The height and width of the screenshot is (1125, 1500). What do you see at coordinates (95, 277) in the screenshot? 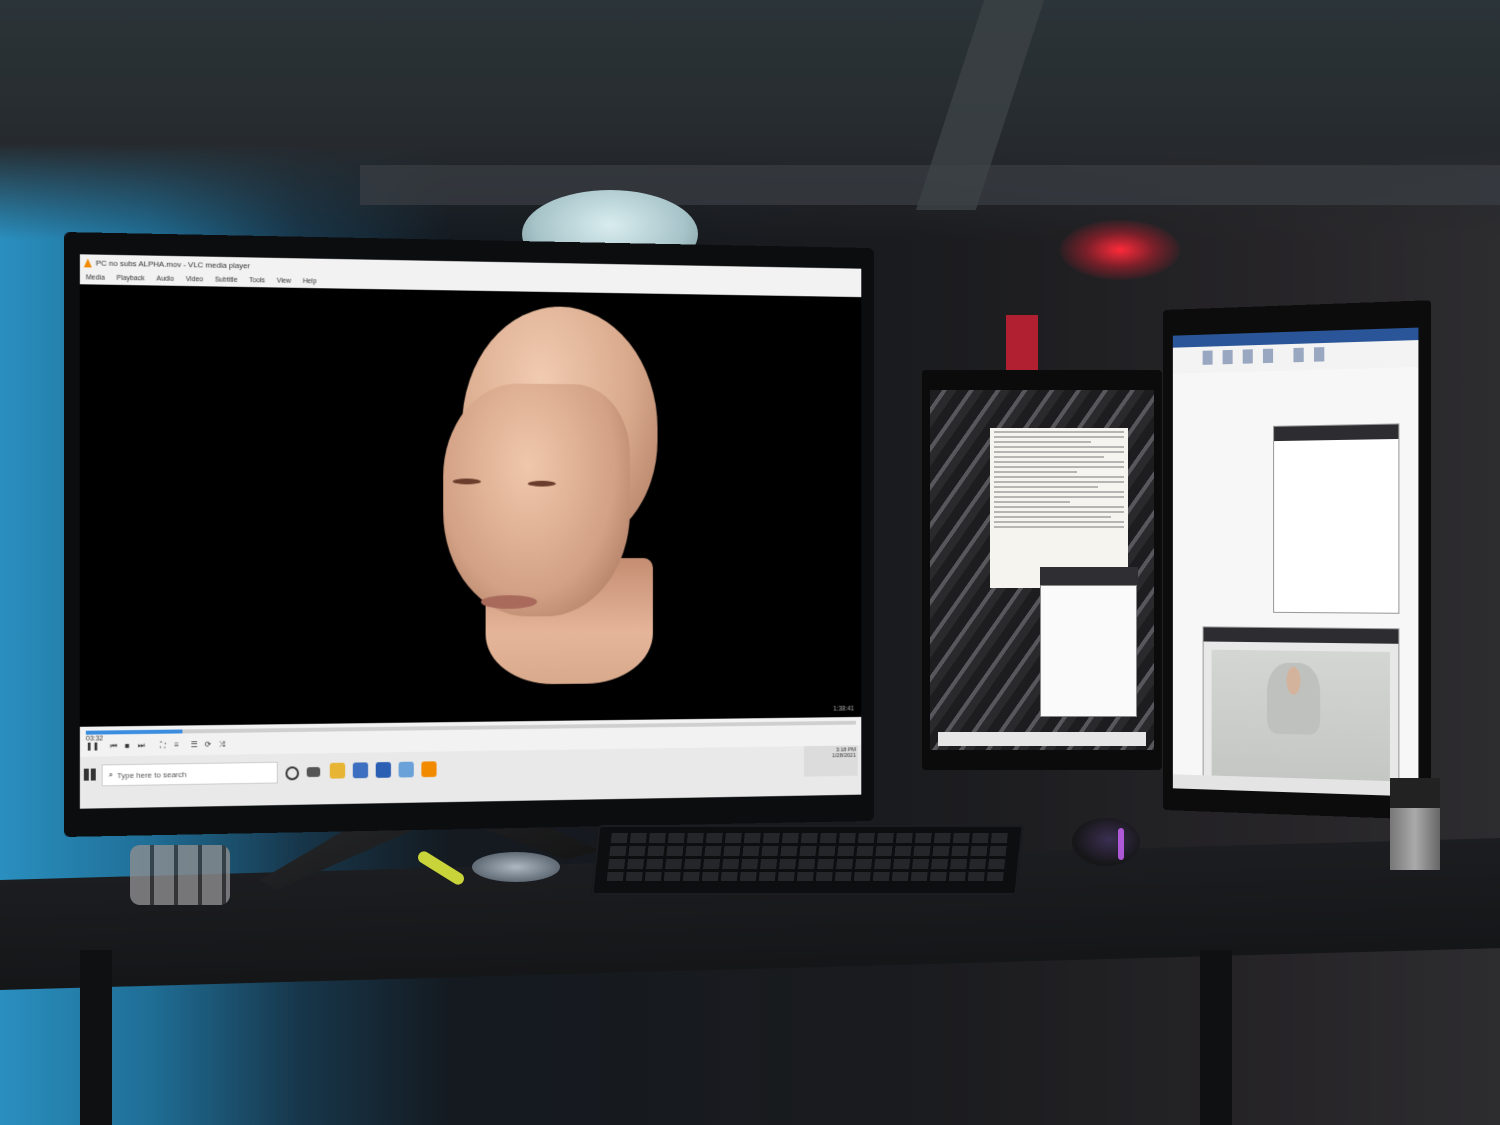
I see `menu-media: Media` at bounding box center [95, 277].